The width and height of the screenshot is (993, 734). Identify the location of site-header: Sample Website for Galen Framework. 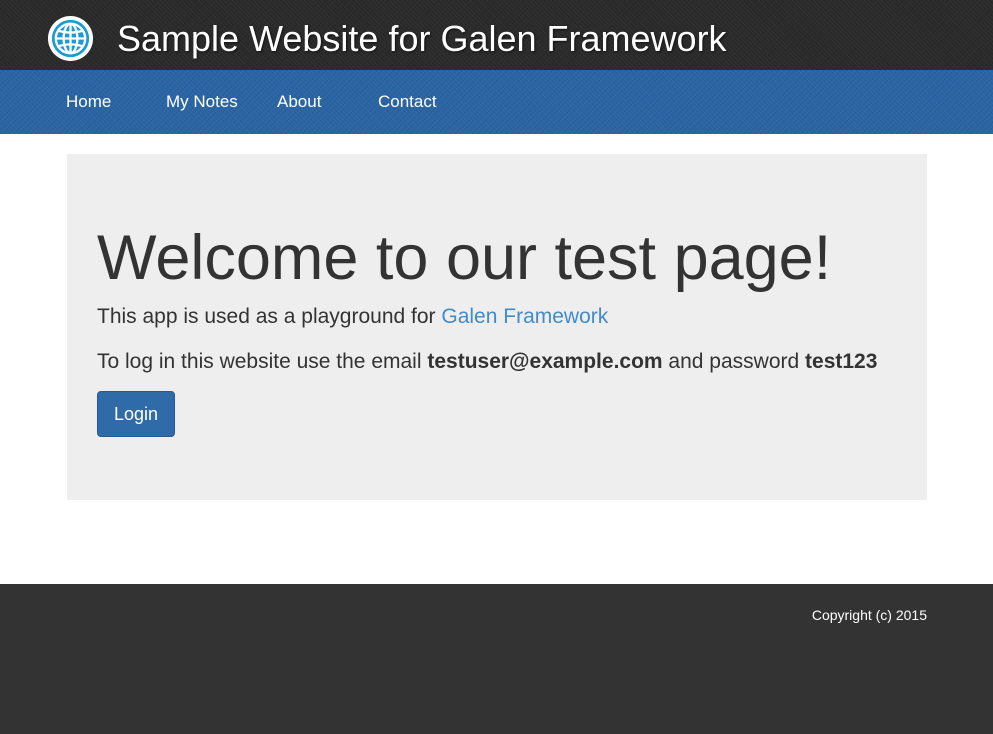
(496, 35).